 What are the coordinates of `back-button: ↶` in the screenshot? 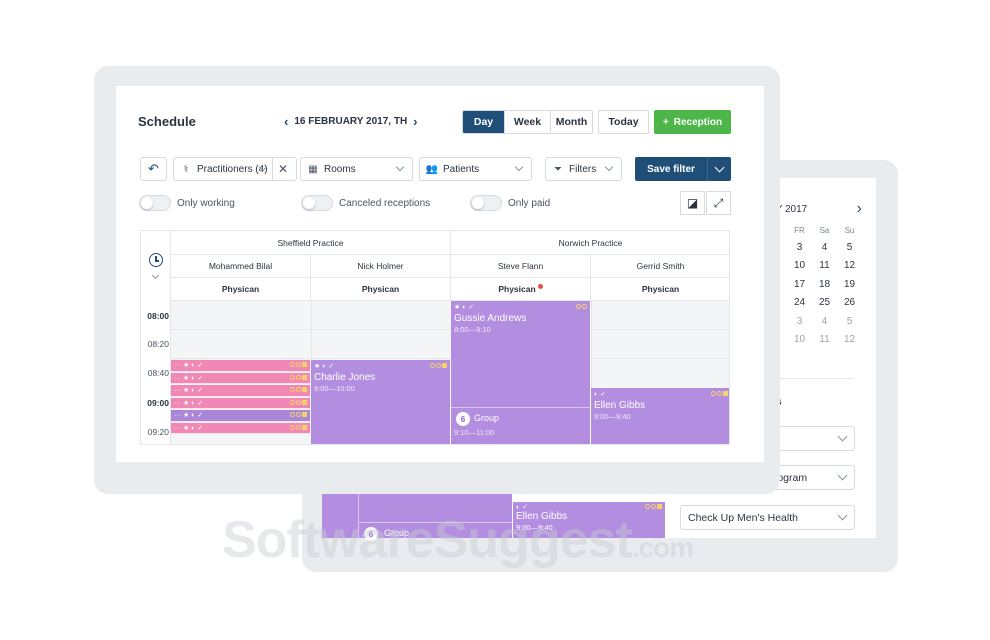 It's located at (153, 169).